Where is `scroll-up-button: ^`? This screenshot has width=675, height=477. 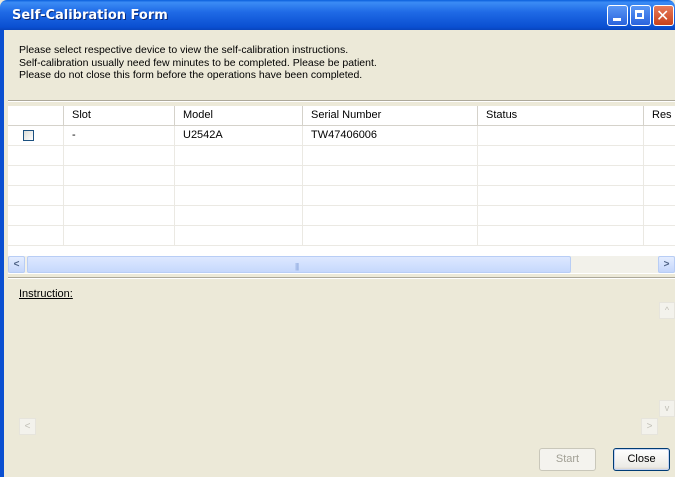 scroll-up-button: ^ is located at coordinates (667, 310).